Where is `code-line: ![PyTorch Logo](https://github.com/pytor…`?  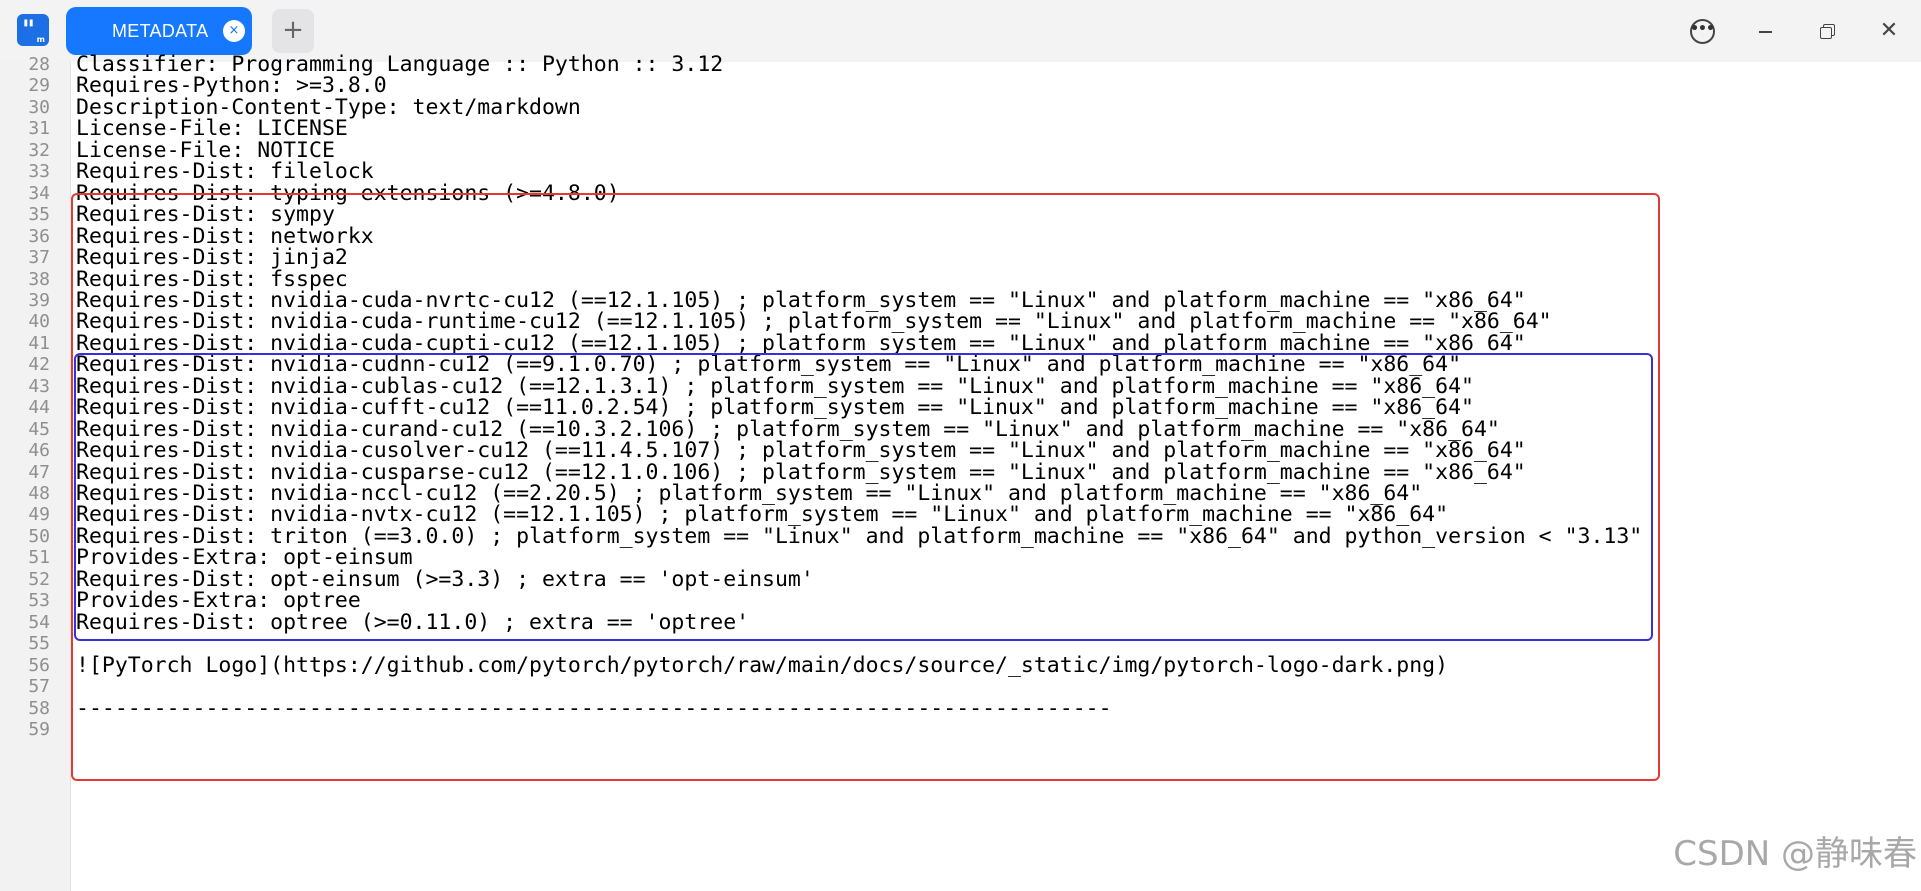 code-line: ![PyTorch Logo](https://github.com/pytor… is located at coordinates (762, 666).